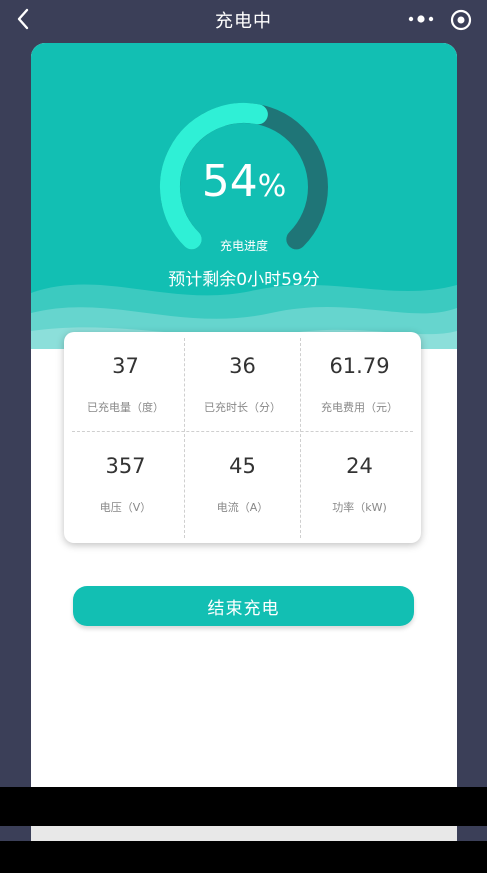 Image resolution: width=487 pixels, height=873 pixels. What do you see at coordinates (125, 407) in the screenshot?
I see `stat-label: 已充电量（度）` at bounding box center [125, 407].